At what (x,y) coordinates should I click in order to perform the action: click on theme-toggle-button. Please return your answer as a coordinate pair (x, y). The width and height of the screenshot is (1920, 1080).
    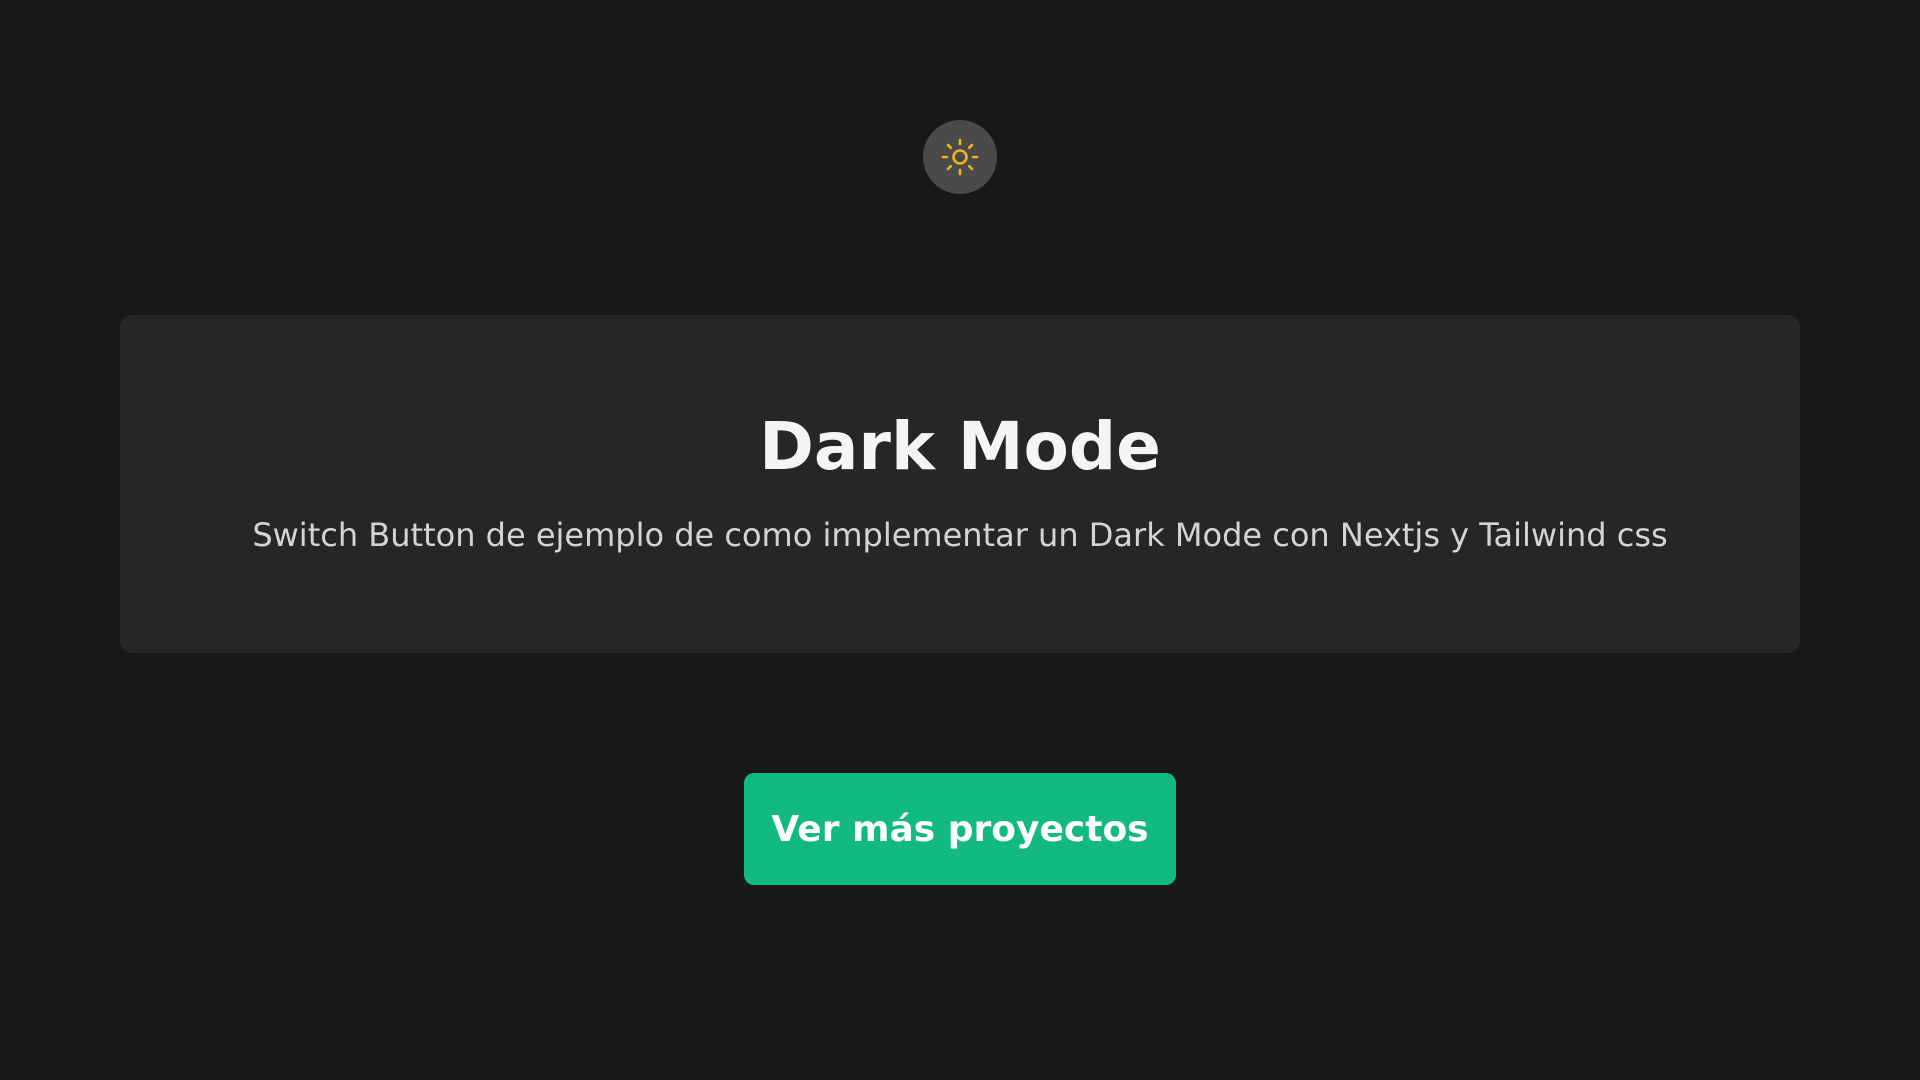
    Looking at the image, I should click on (960, 157).